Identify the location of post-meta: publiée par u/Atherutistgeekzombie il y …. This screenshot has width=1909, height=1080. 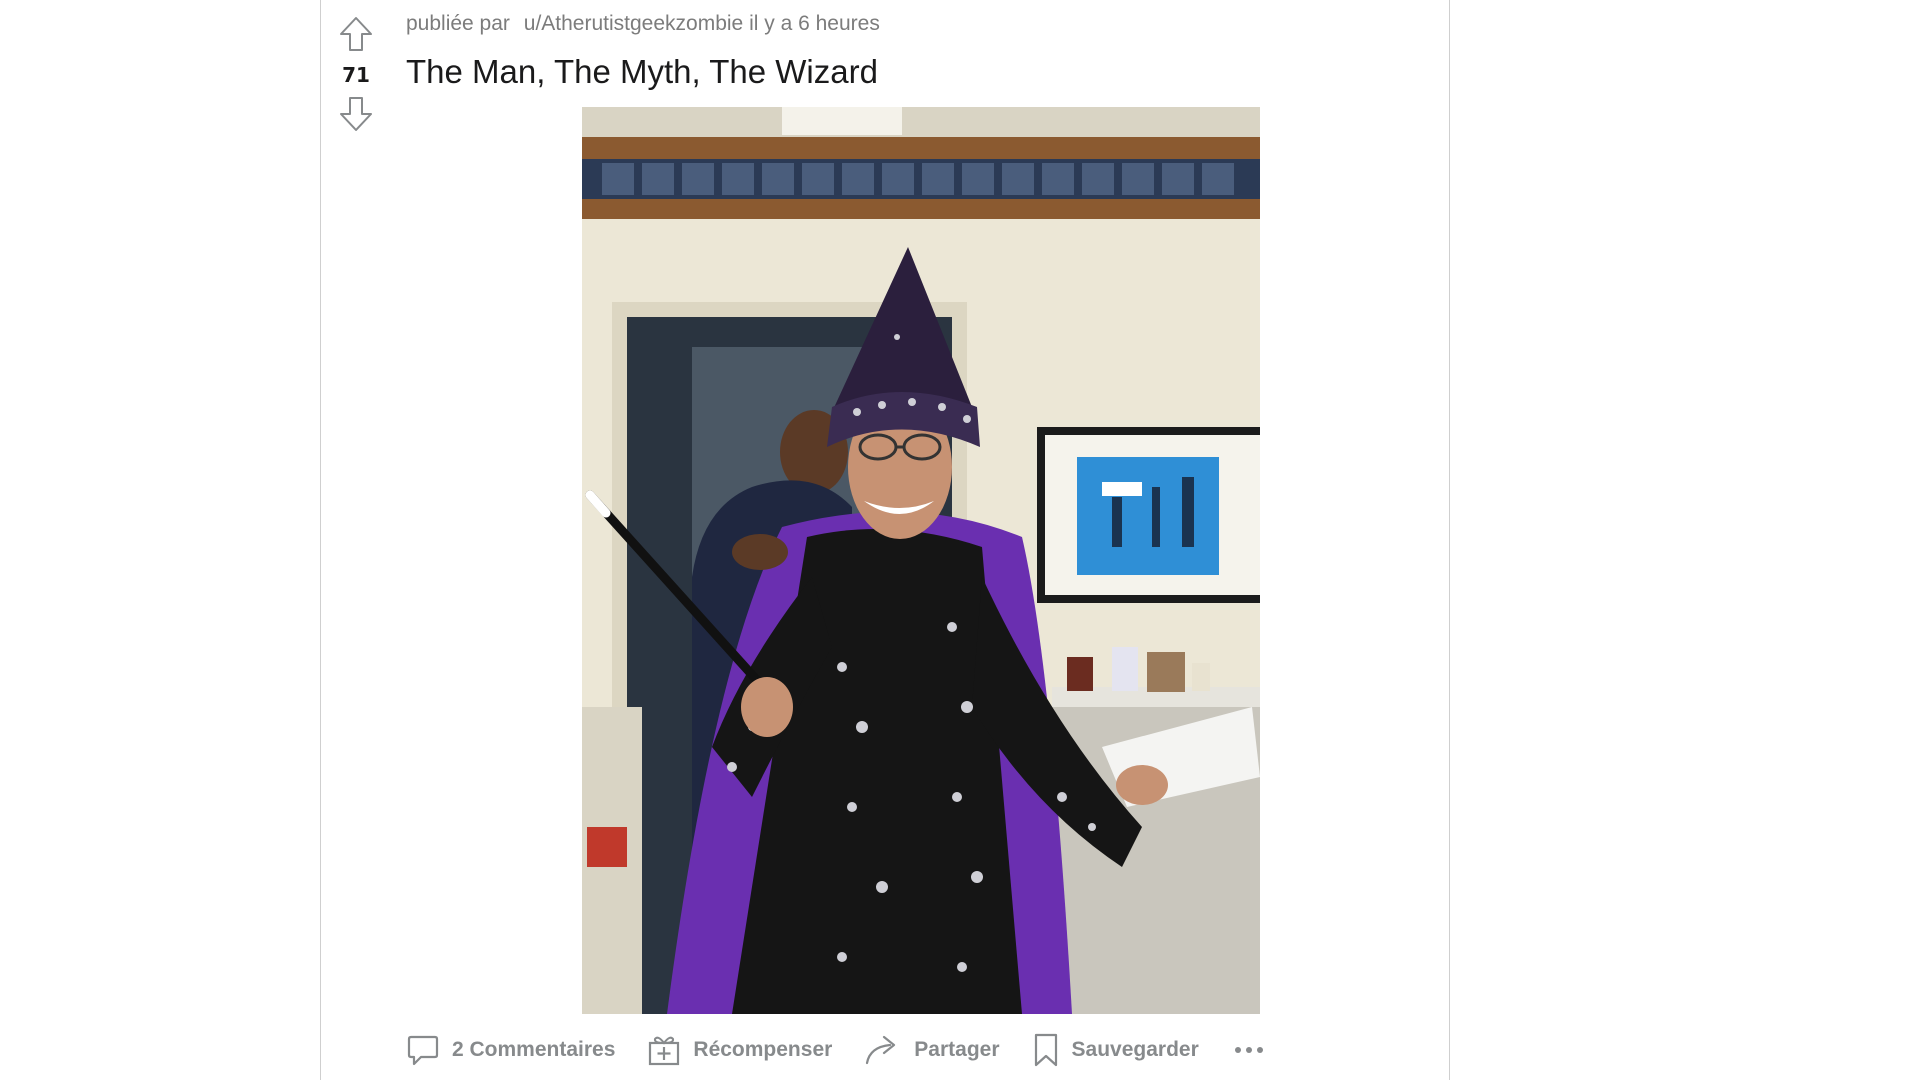
(643, 24).